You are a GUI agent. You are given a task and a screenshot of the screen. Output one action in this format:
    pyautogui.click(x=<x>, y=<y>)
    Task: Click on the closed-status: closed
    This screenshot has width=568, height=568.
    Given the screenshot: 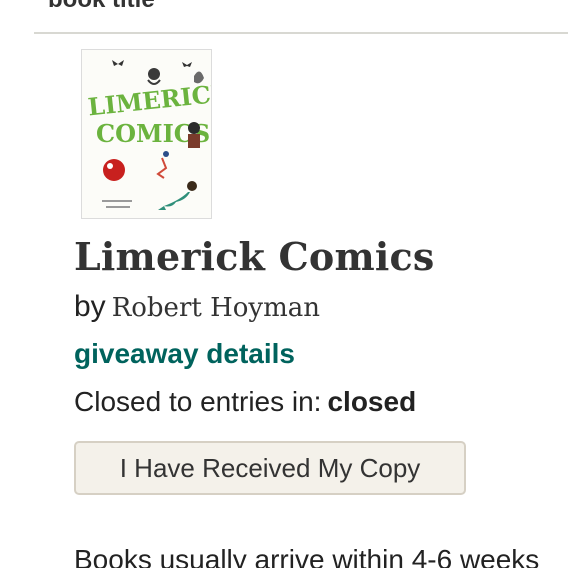 What is the action you would take?
    pyautogui.click(x=372, y=401)
    